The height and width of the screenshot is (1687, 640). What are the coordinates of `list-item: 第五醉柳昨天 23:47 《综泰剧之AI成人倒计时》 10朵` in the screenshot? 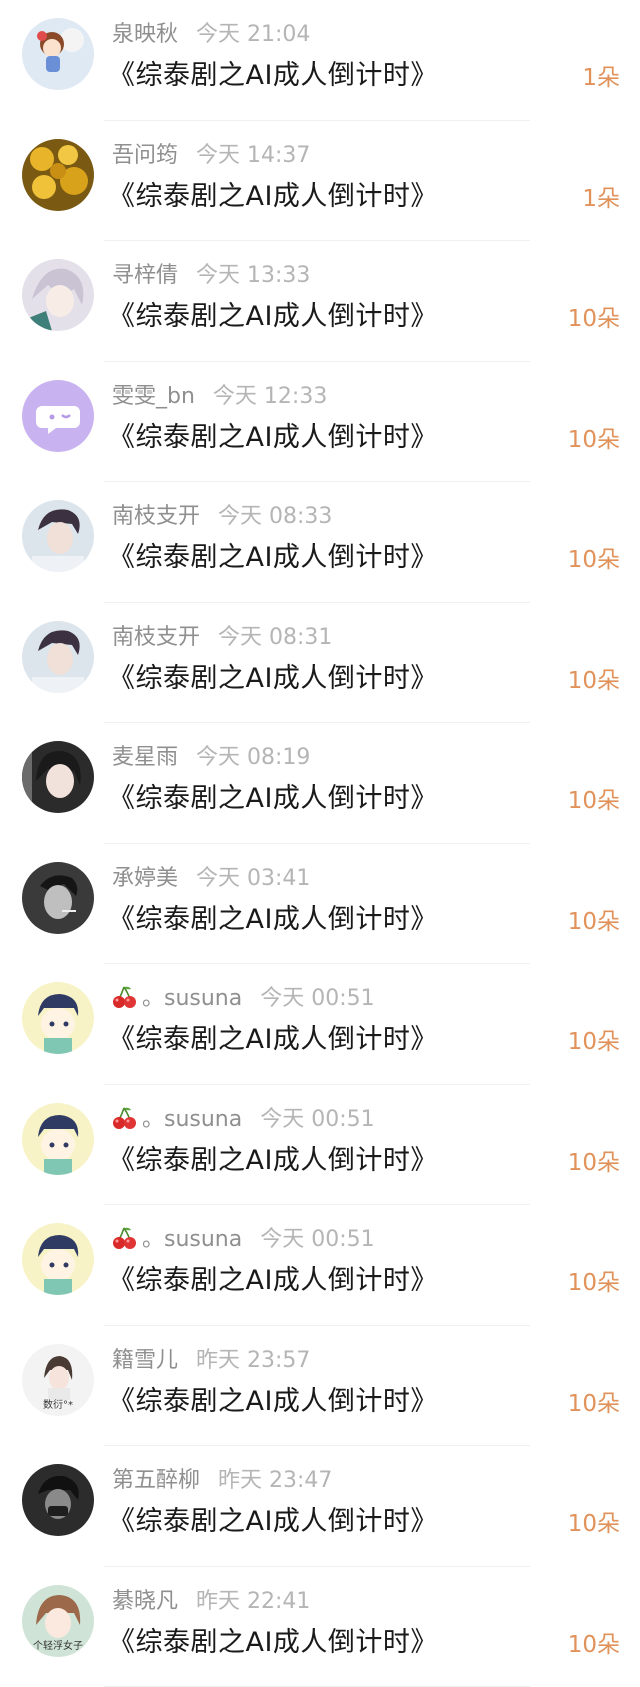 It's located at (320, 1506).